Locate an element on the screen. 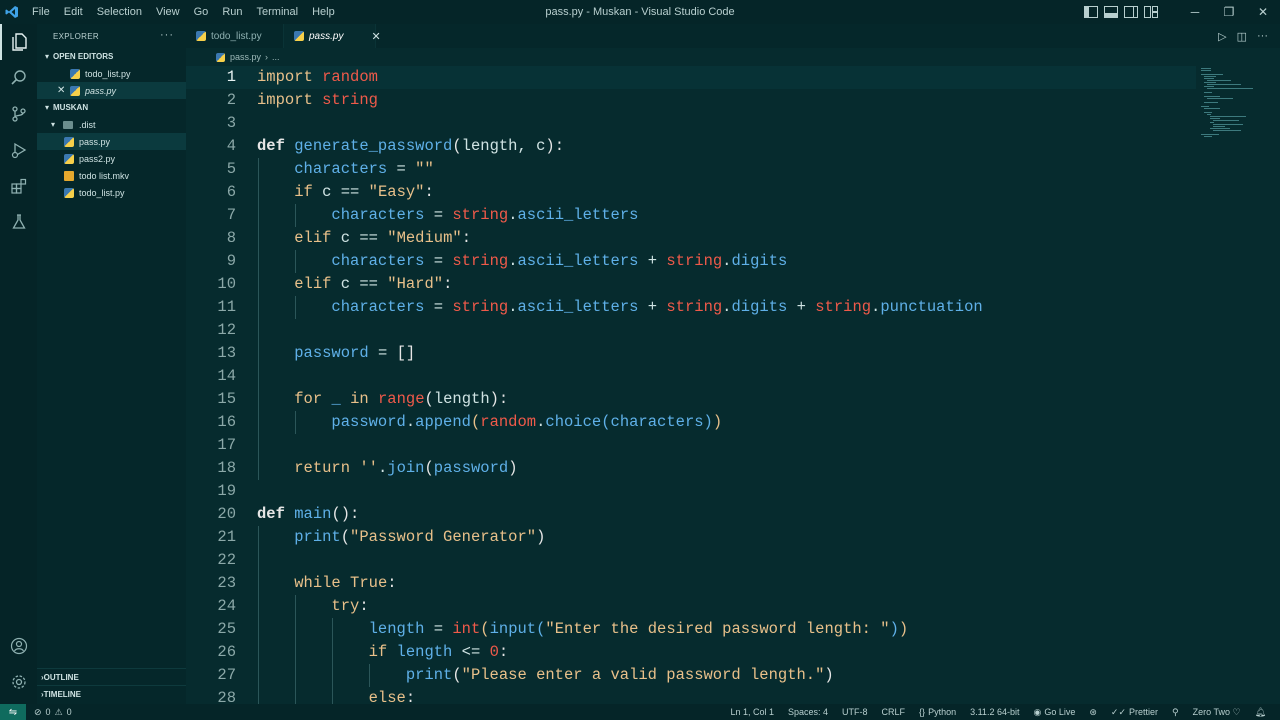 This screenshot has width=1280, height=720. line-number: 16 is located at coordinates (226, 422).